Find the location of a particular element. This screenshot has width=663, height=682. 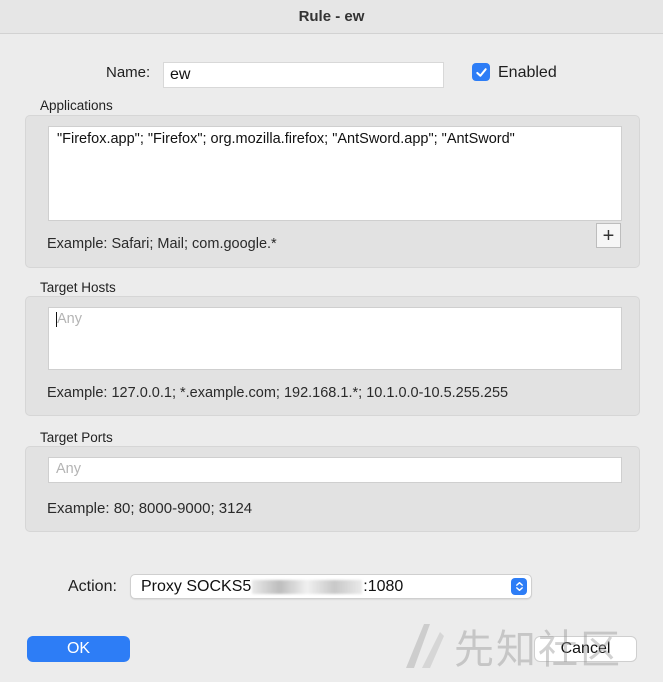

title-bar: Rule - ew is located at coordinates (331, 17).